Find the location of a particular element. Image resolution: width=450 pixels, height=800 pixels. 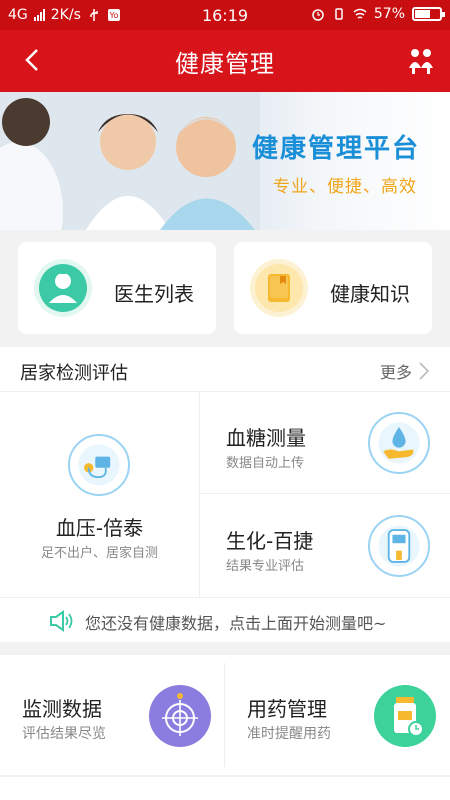

monitor-data-subtitle: 评估结果尽览 is located at coordinates (64, 734).